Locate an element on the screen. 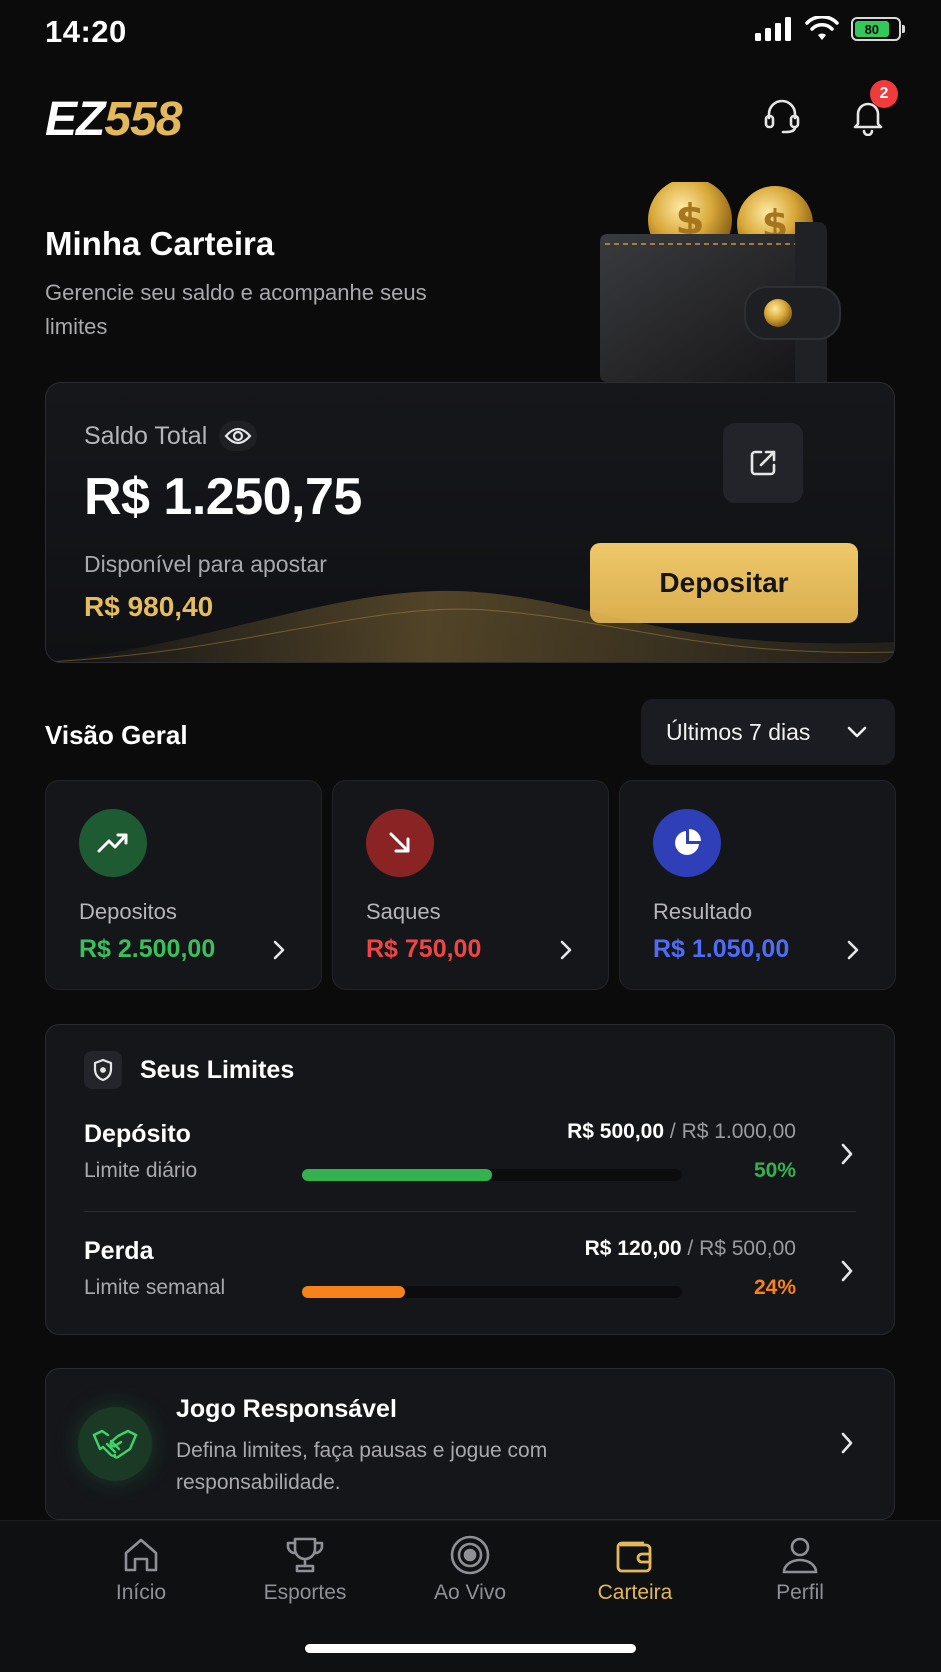  chevron-down-icon is located at coordinates (857, 732).